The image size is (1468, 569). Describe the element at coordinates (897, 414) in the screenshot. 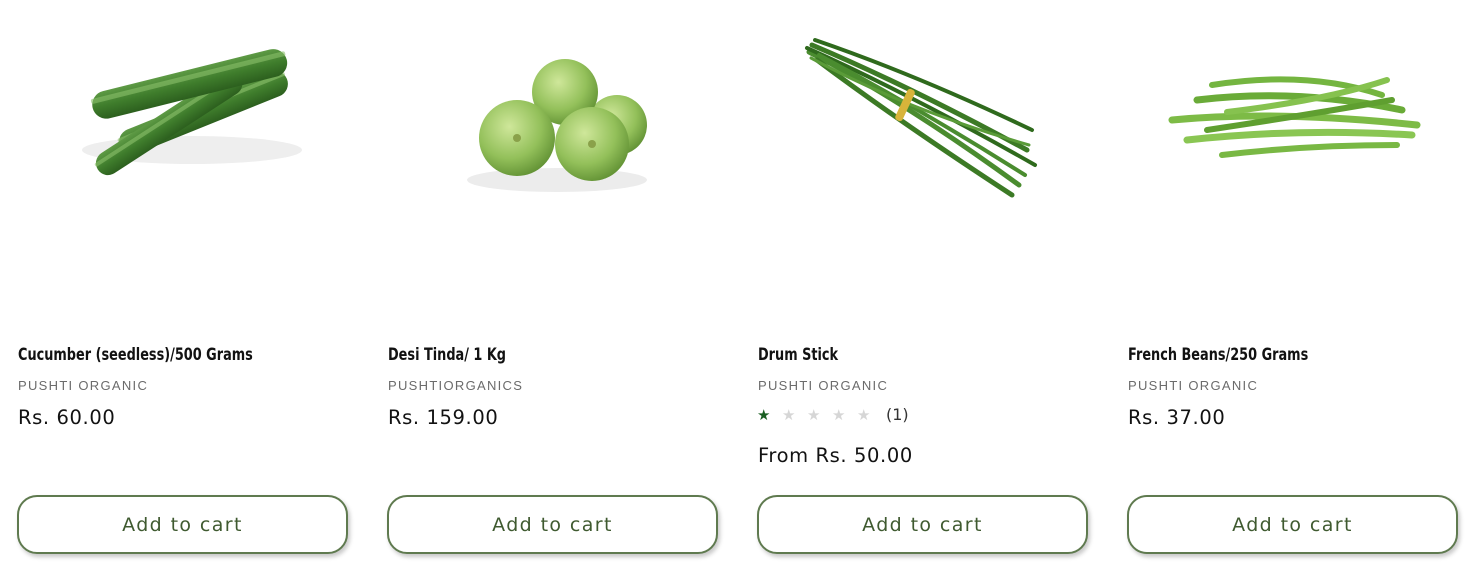

I see `rating-count: (1)` at that location.